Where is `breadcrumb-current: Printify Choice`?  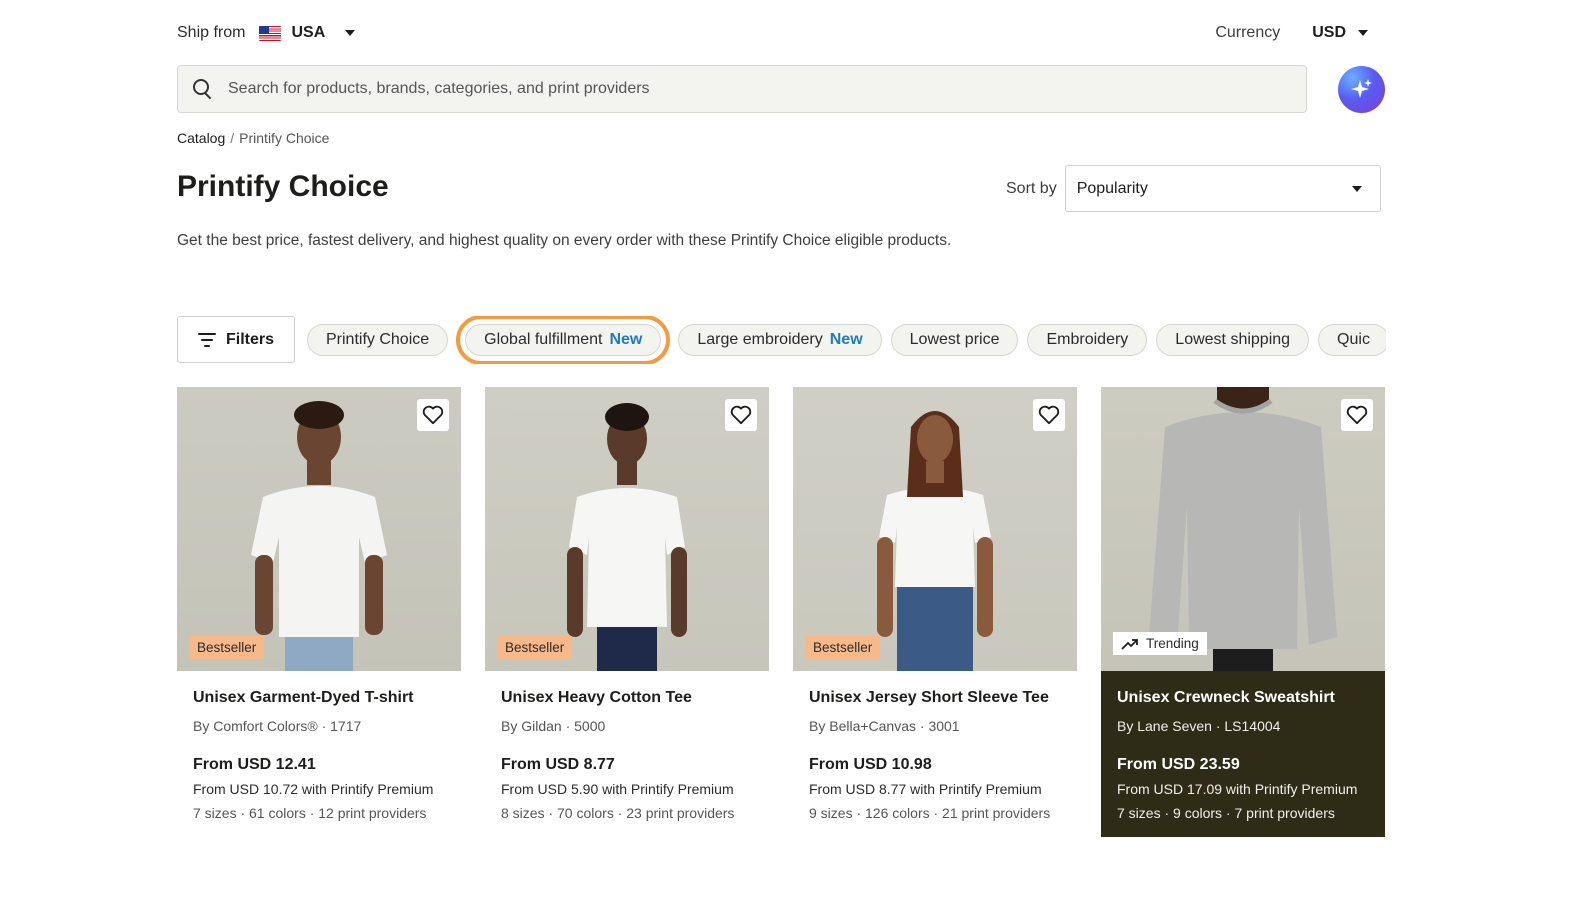 breadcrumb-current: Printify Choice is located at coordinates (284, 138).